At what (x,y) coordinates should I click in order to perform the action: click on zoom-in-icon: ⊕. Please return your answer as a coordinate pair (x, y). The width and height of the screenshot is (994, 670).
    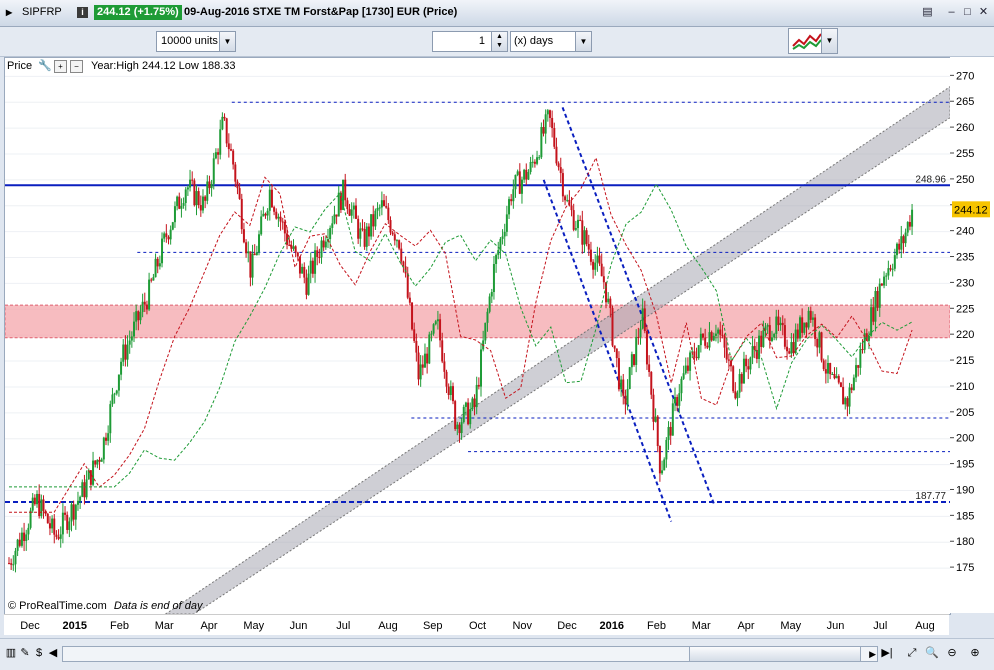
    Looking at the image, I should click on (975, 653).